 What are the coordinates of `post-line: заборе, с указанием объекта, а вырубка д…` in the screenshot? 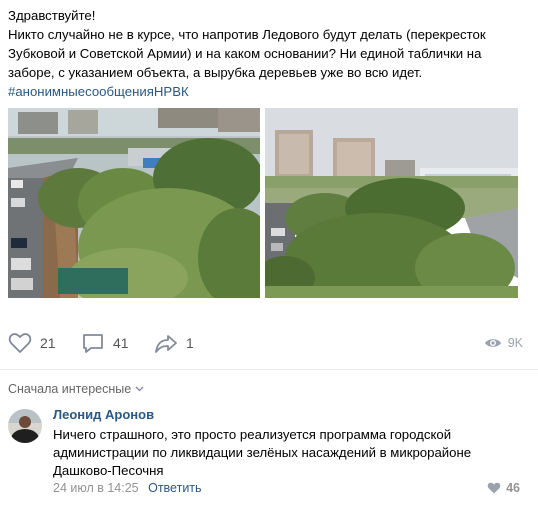 It's located at (215, 72).